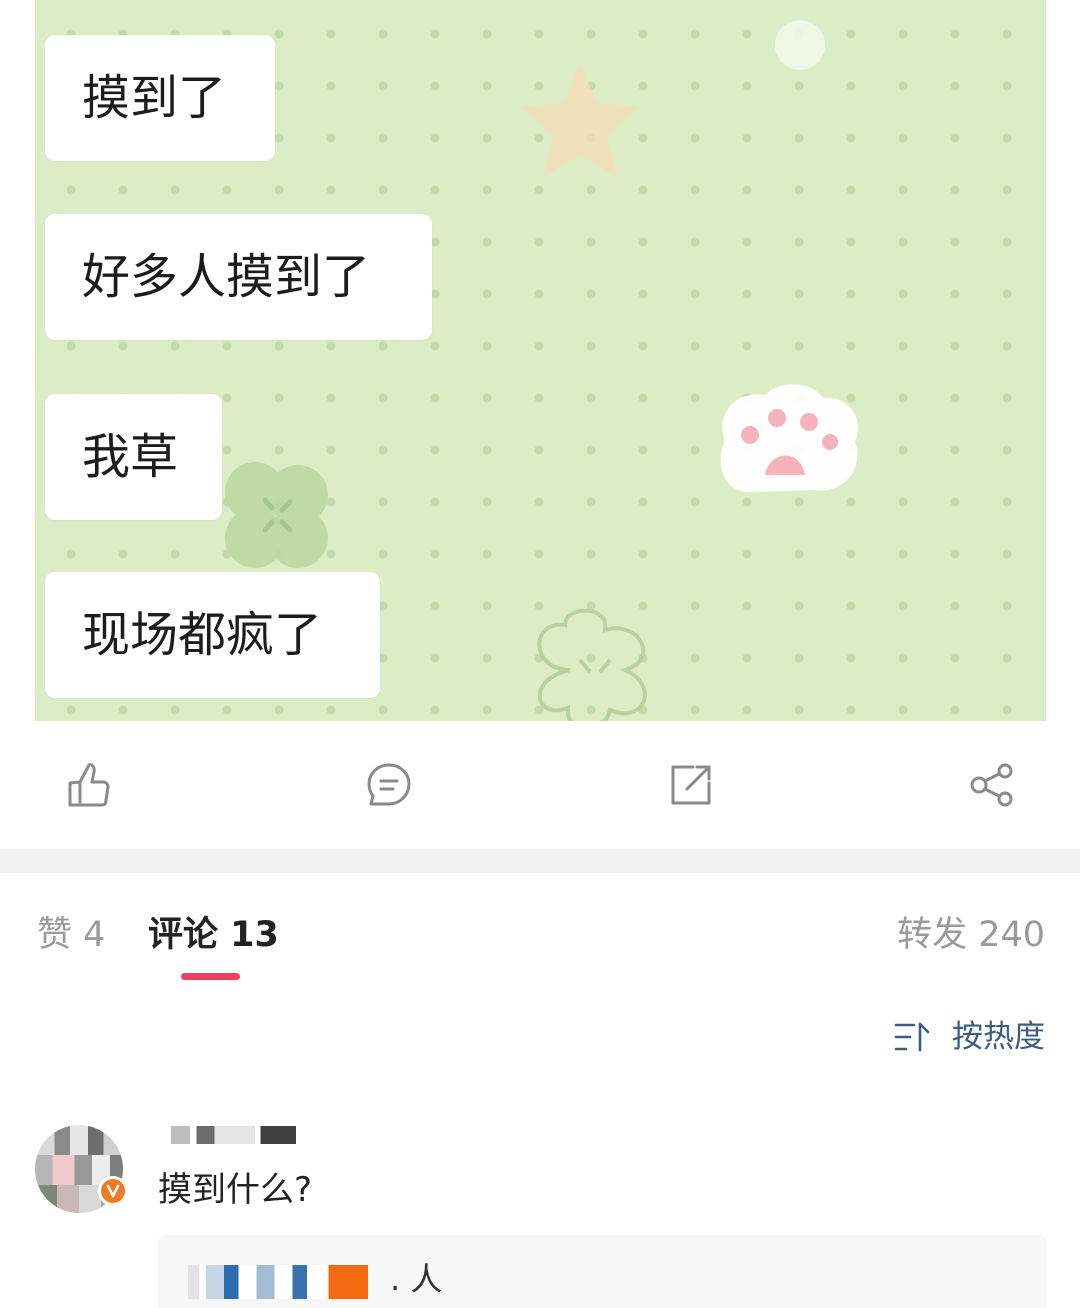  Describe the element at coordinates (276, 515) in the screenshot. I see `clover-decoration` at that location.